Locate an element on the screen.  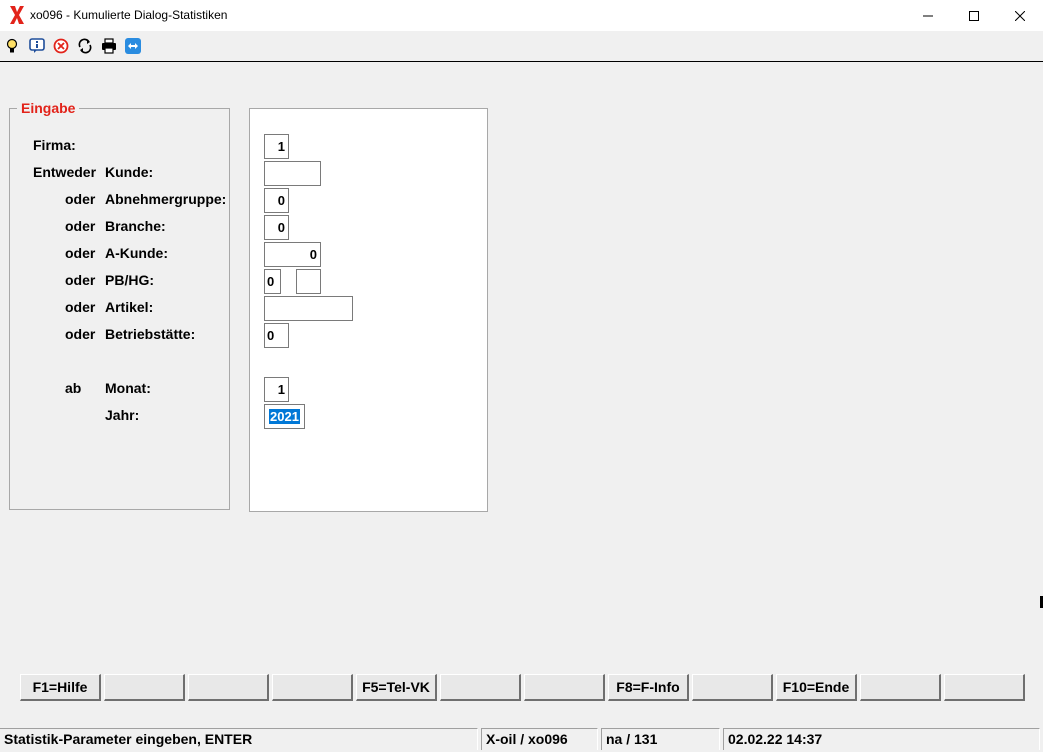
label-abnehmergruppe: Abnehmergruppe: is located at coordinates (166, 199).